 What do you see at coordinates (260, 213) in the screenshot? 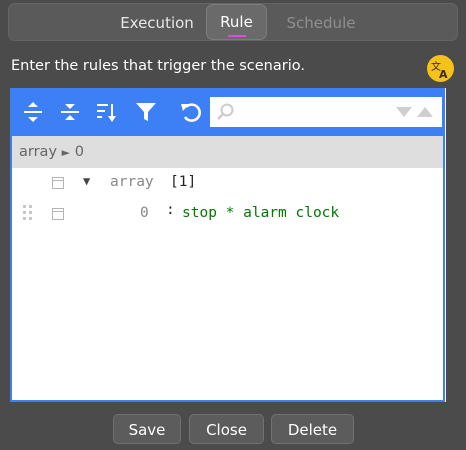
I see `tree-item-value: stop * alarm clock` at bounding box center [260, 213].